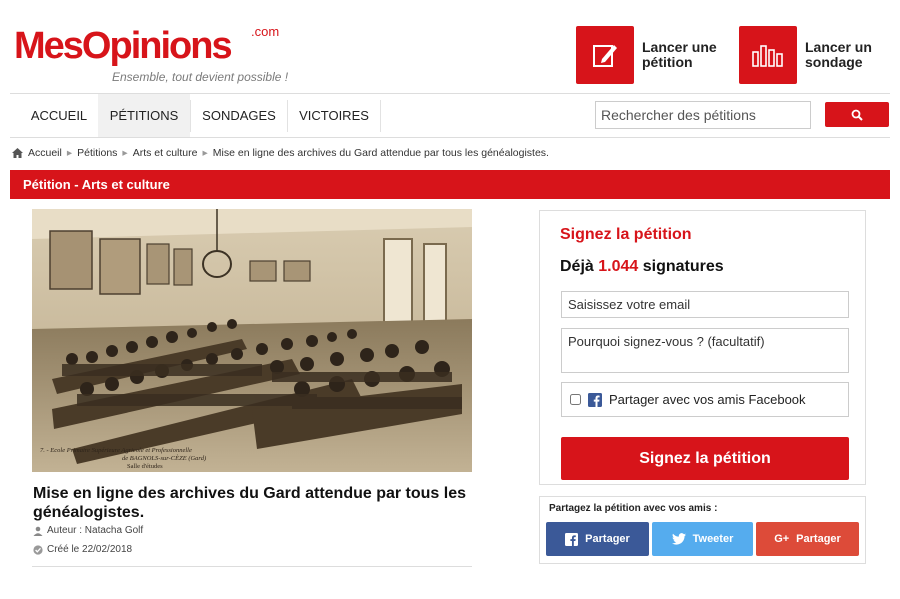 The height and width of the screenshot is (599, 900). What do you see at coordinates (626, 234) in the screenshot?
I see `sign-title: Signez la pétition` at bounding box center [626, 234].